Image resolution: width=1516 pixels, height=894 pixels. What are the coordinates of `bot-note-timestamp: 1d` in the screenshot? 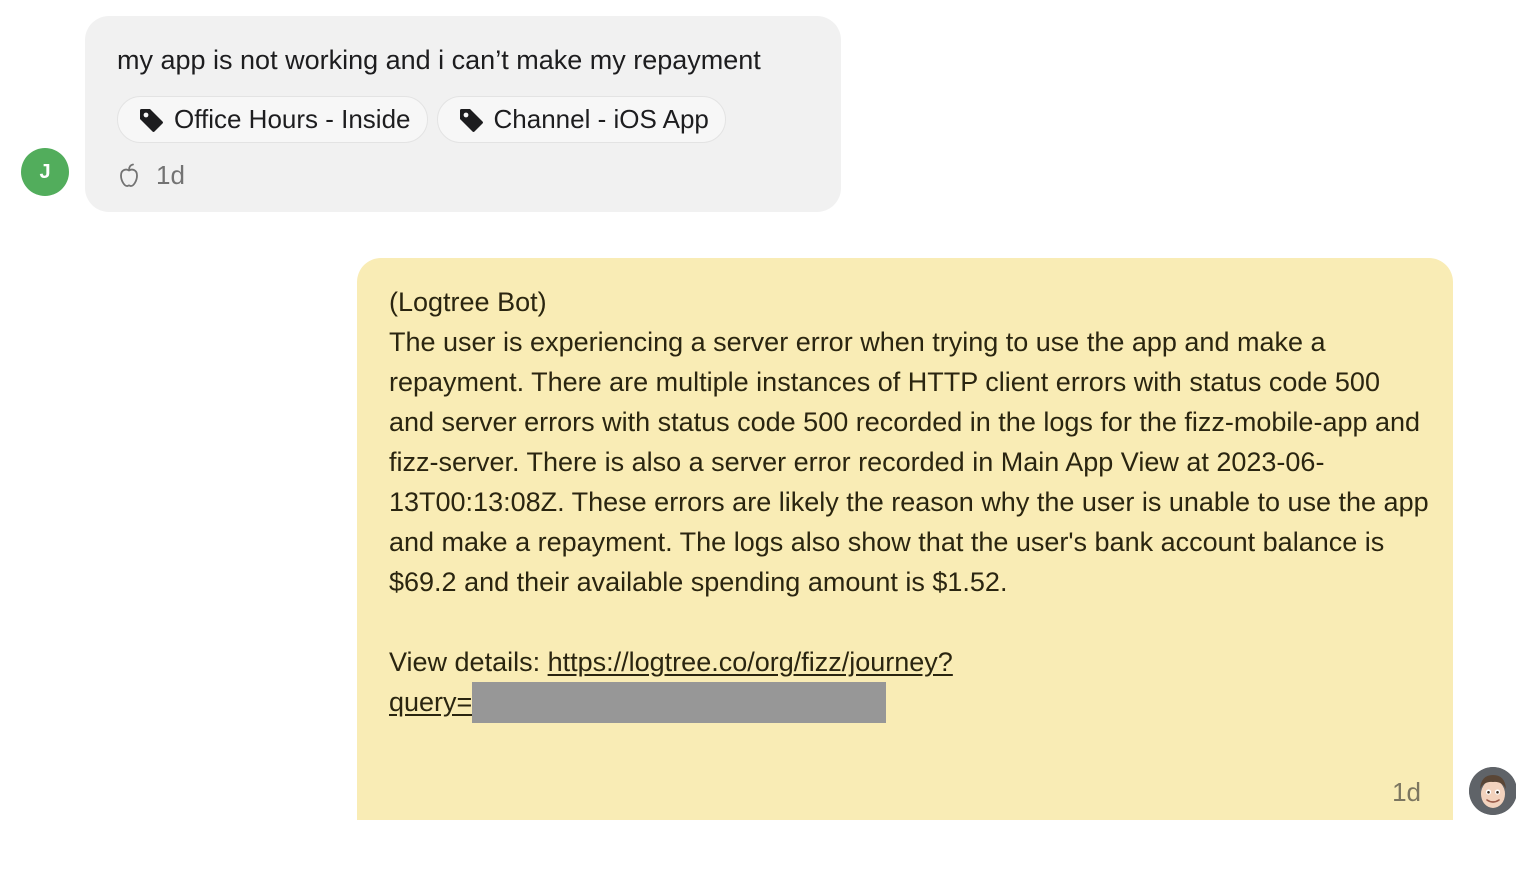 It's located at (1406, 792).